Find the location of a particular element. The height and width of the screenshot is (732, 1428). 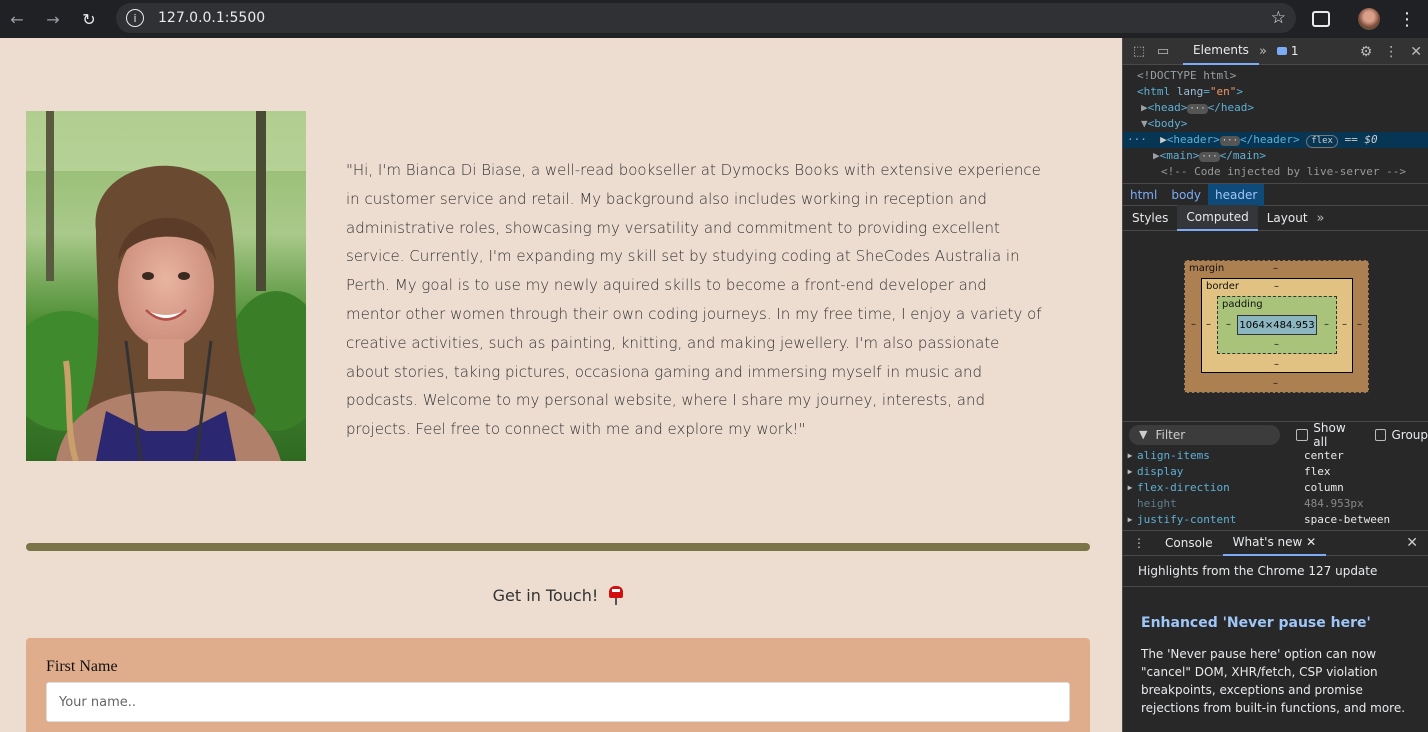

tab-console: Console is located at coordinates (1189, 543).